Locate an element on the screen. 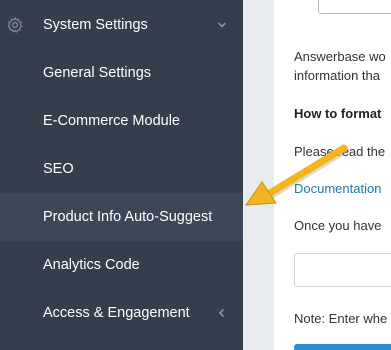  note-text: Note: Enter whe is located at coordinates (341, 318).